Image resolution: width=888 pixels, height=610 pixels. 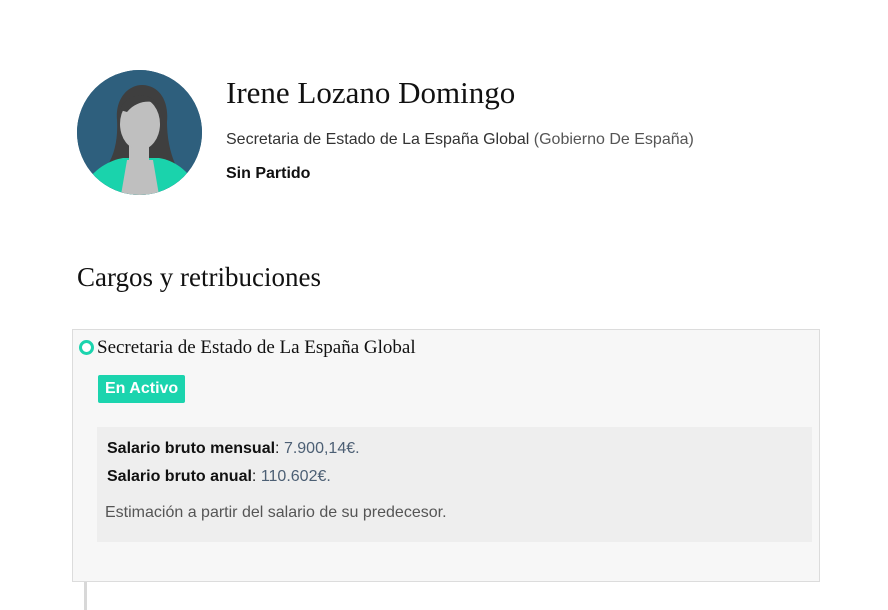 What do you see at coordinates (191, 448) in the screenshot?
I see `salary-monthly-label: Salario bruto mensual` at bounding box center [191, 448].